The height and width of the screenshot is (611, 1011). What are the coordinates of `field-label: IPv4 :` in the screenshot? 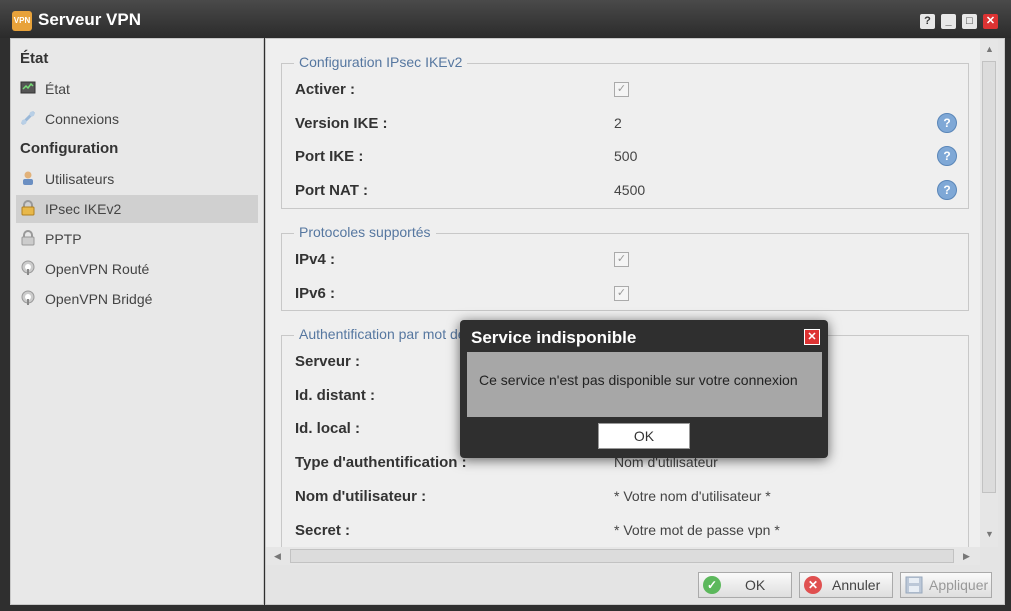 It's located at (315, 259).